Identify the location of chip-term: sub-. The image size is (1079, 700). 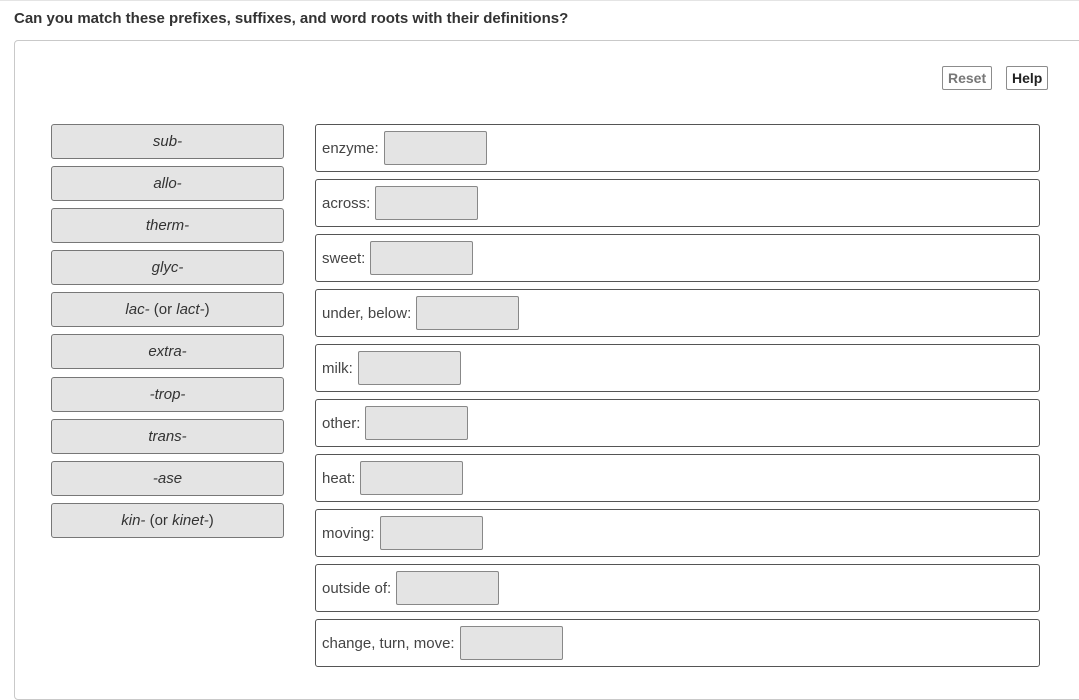
(167, 141).